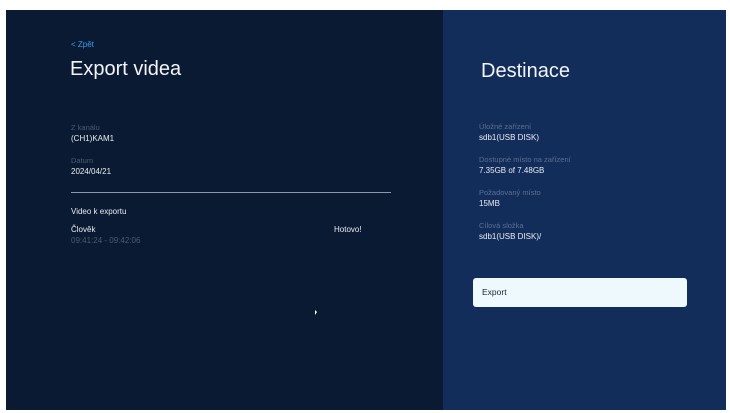 The width and height of the screenshot is (730, 413). Describe the element at coordinates (512, 170) in the screenshot. I see `available-space-value: 7.35GB of 7.48GB` at that location.